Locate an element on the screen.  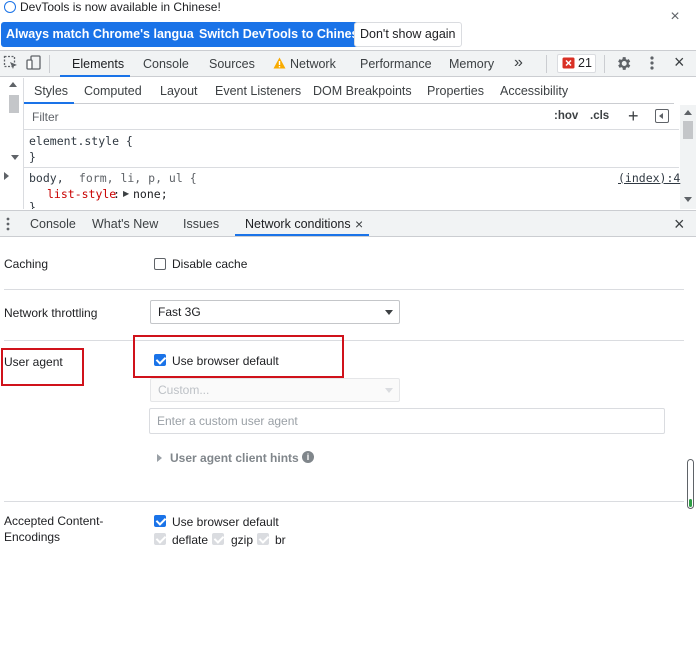
encodings-label-line2: Encodings is located at coordinates (32, 537).